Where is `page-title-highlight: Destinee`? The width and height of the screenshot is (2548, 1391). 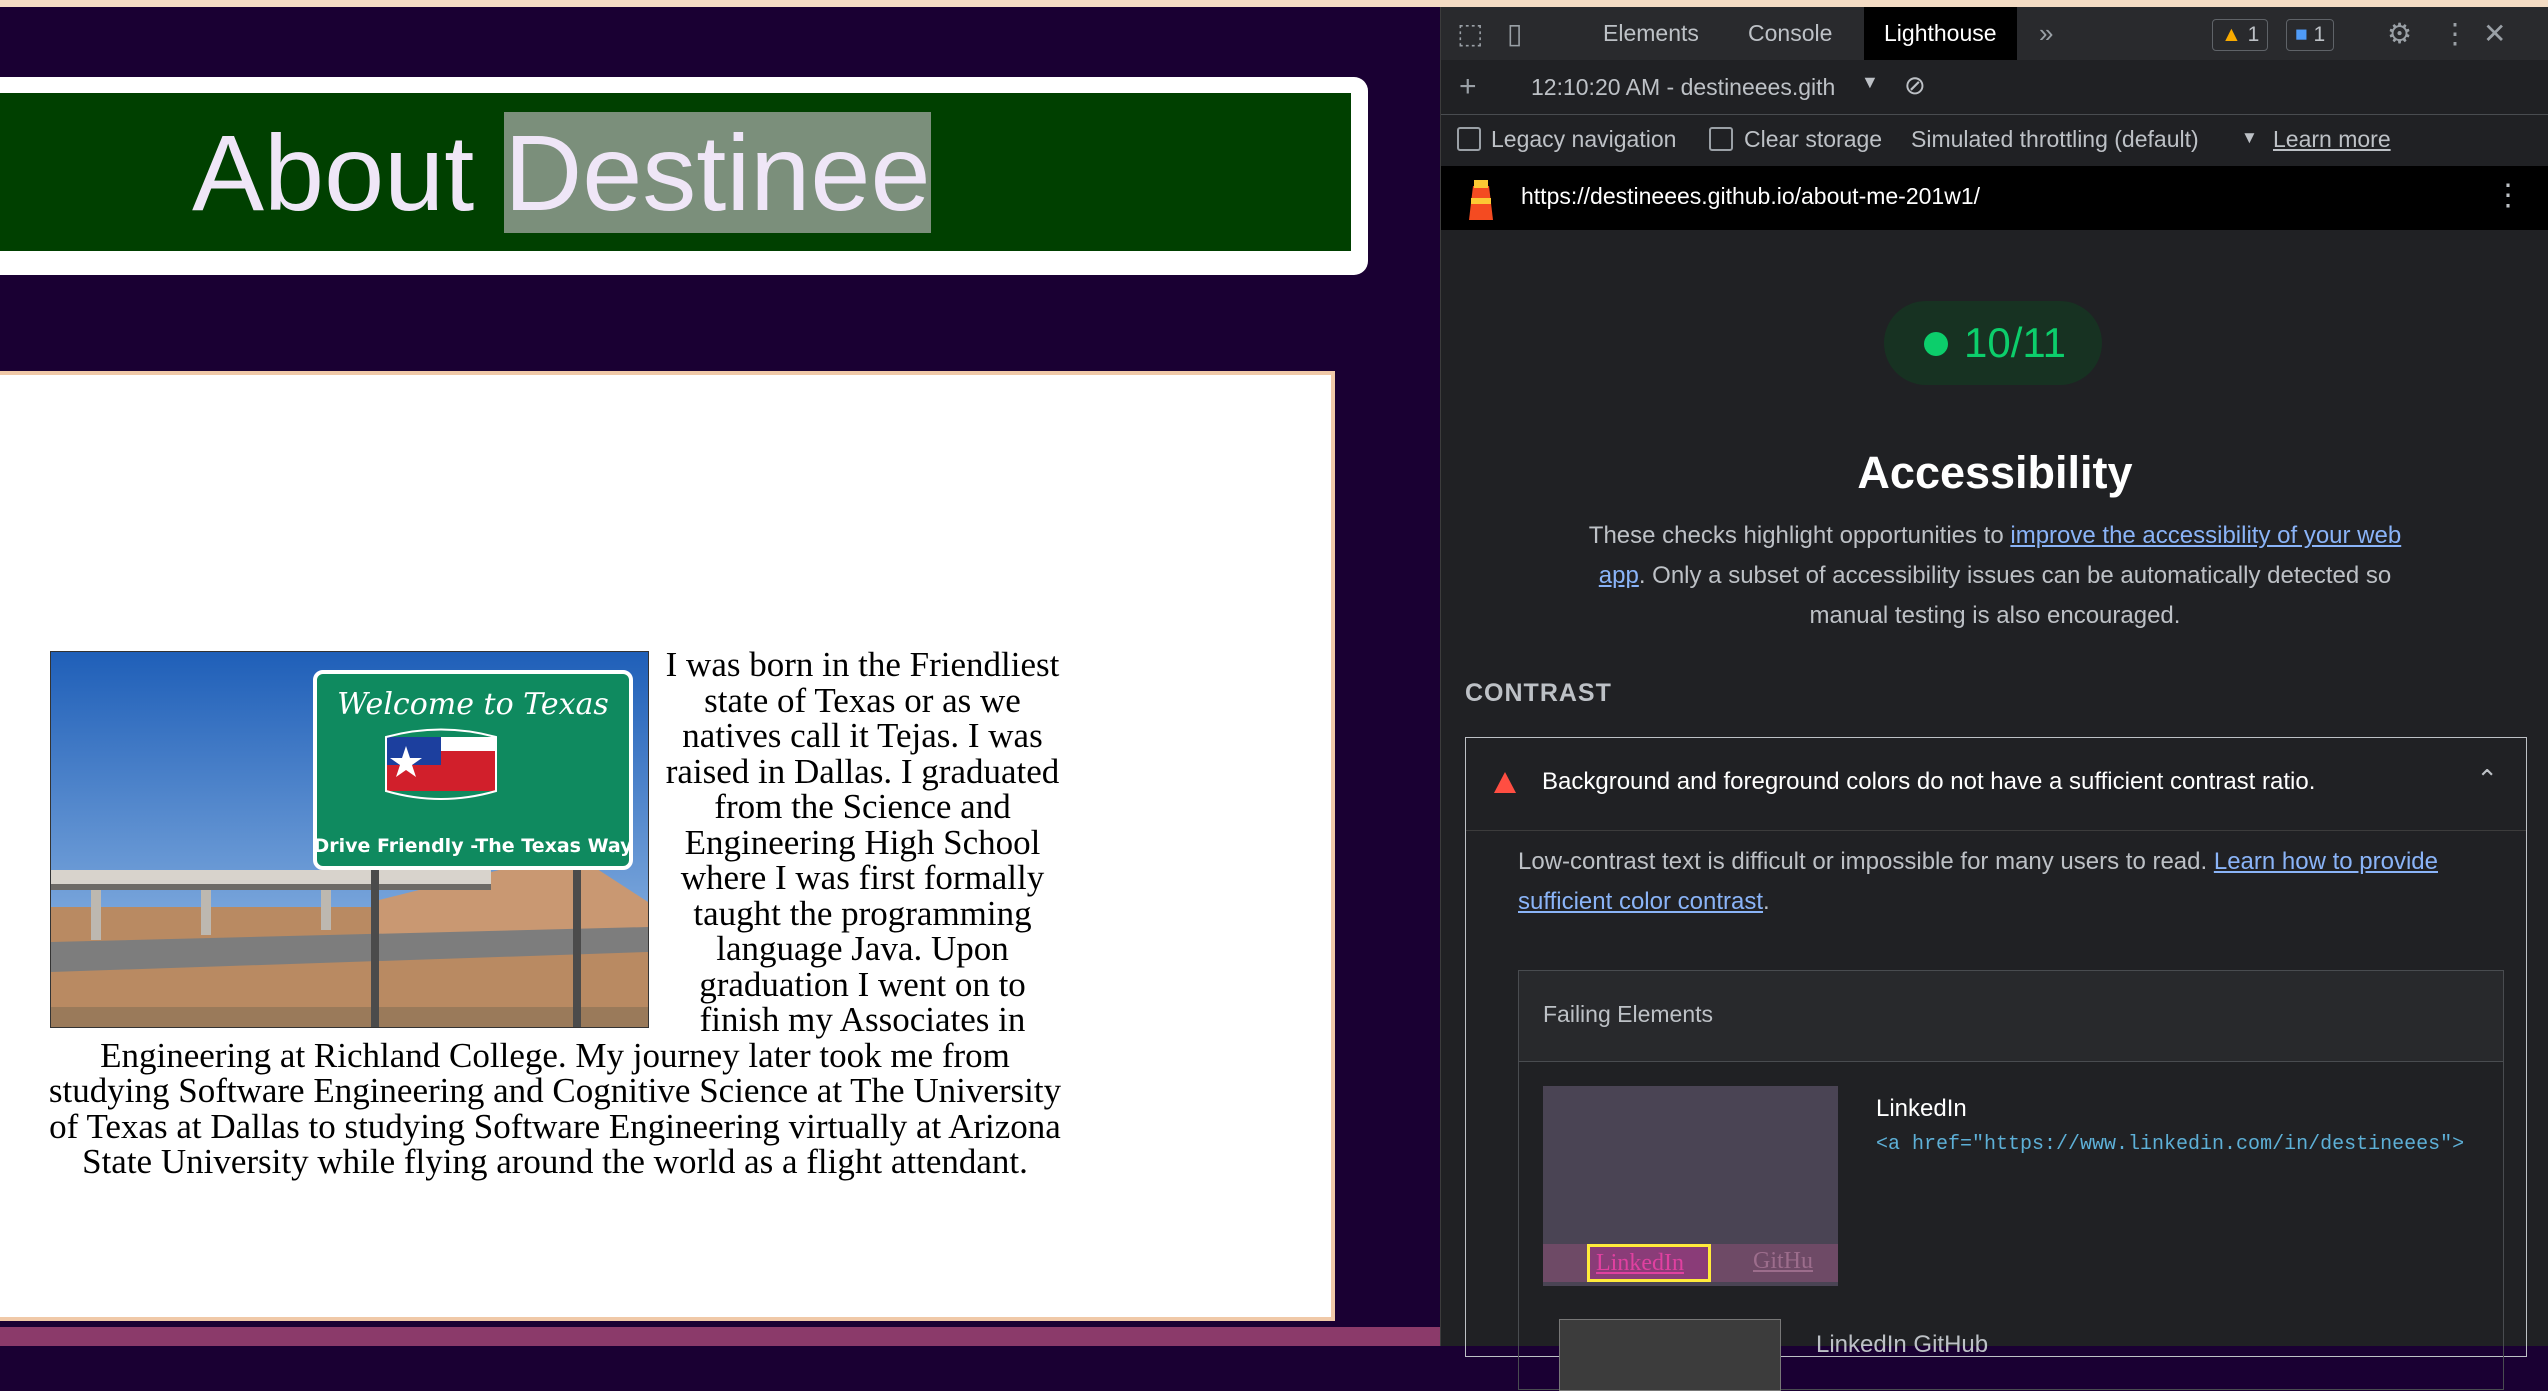
page-title-highlight: Destinee is located at coordinates (717, 172).